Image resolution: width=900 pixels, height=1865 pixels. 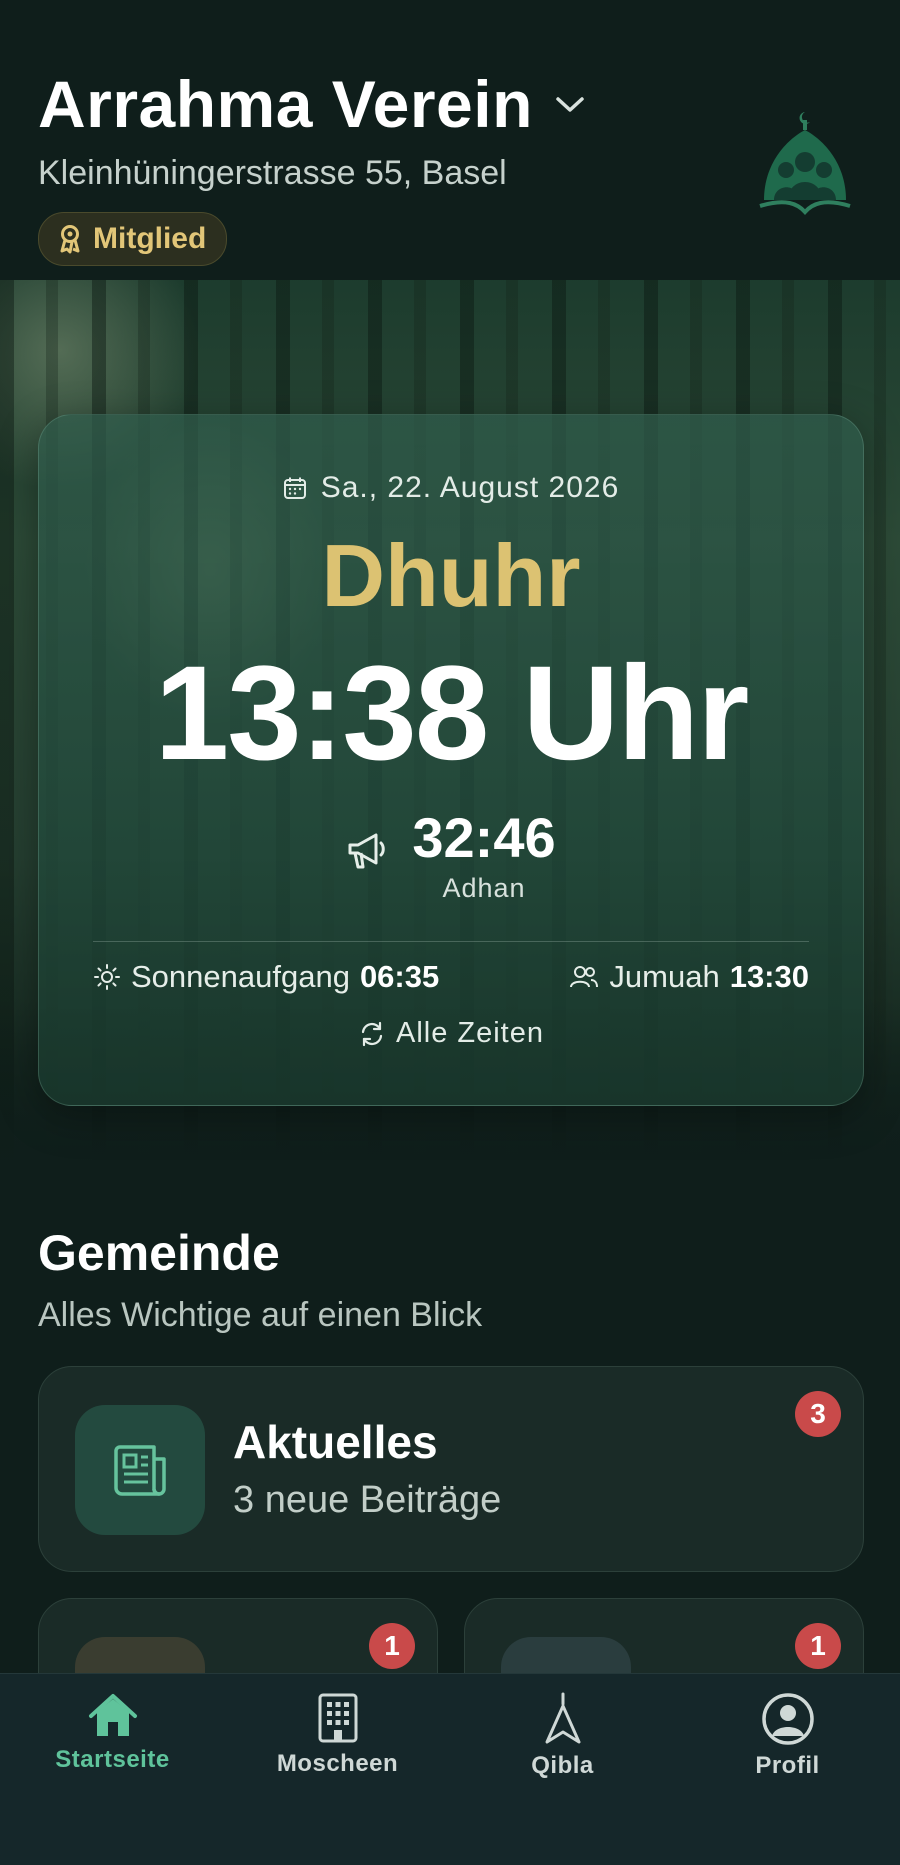 I want to click on countdown-label: Adhan, so click(x=484, y=888).